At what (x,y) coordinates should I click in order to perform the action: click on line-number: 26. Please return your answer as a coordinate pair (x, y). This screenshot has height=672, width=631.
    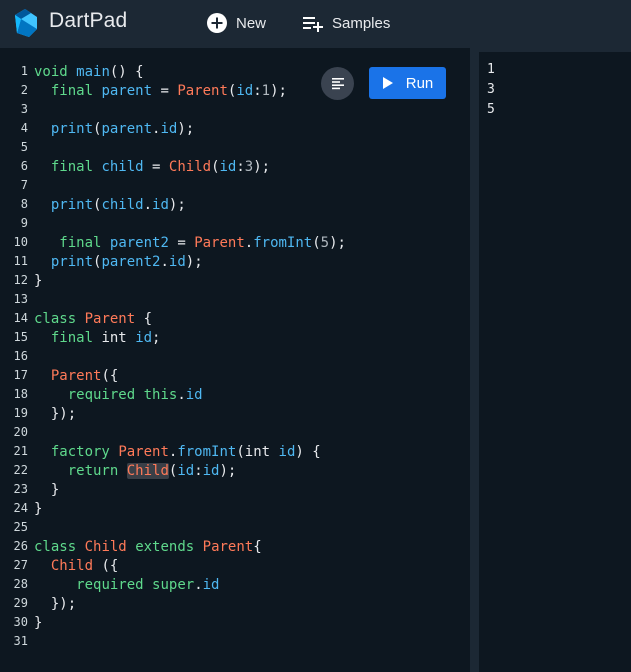
    Looking at the image, I should click on (20, 546).